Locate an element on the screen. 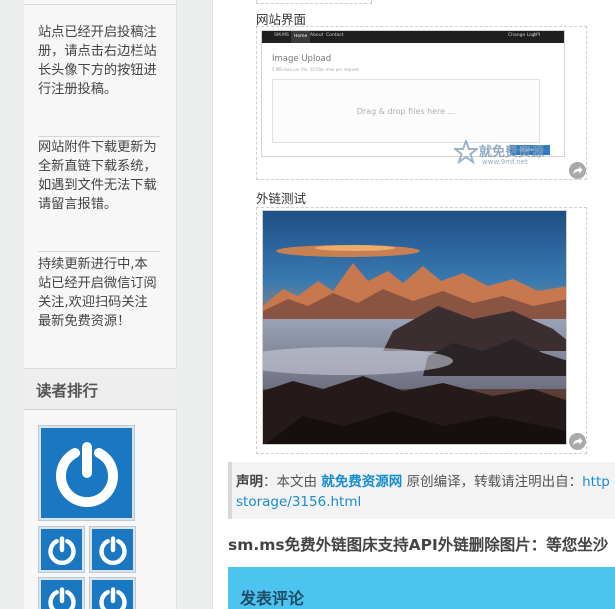 The image size is (615, 609). caption-link-test: 外链测试 is located at coordinates (281, 198).